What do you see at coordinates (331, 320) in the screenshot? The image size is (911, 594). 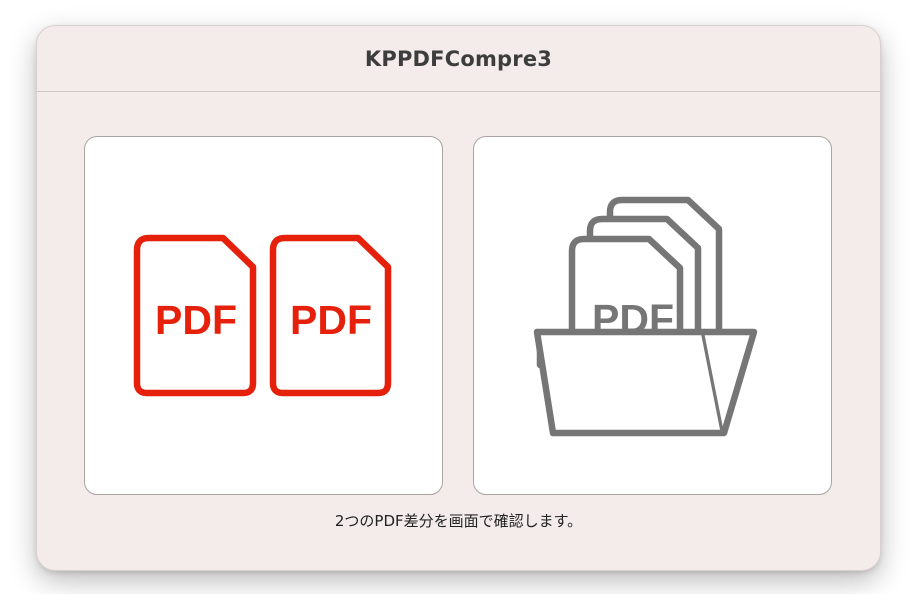 I see `right-pdf-label: PDF` at bounding box center [331, 320].